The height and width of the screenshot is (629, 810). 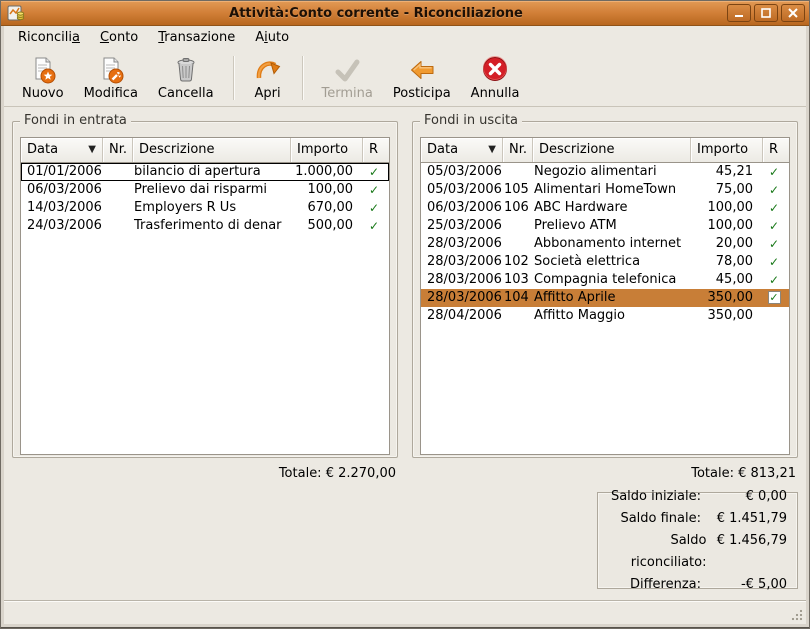 I want to click on cell-nr: 102, so click(x=516, y=261).